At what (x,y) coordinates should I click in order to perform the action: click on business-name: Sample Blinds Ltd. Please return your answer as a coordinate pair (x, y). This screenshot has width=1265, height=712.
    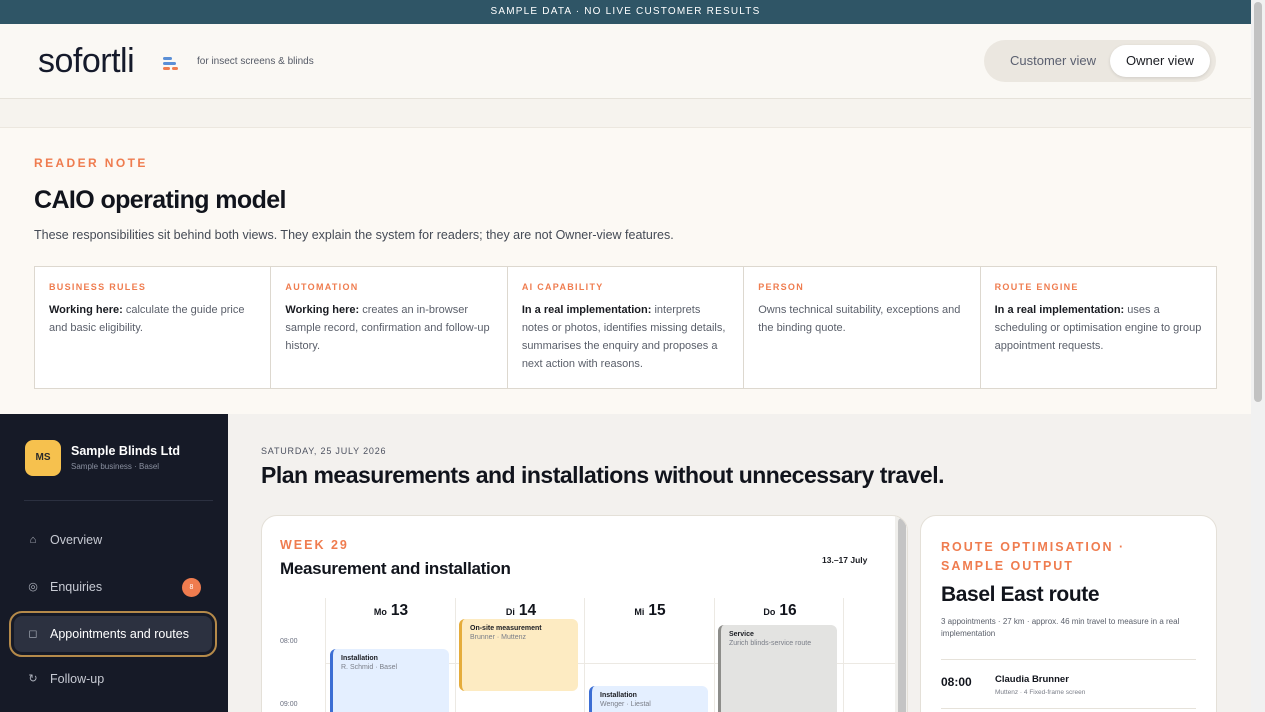
    Looking at the image, I should click on (126, 451).